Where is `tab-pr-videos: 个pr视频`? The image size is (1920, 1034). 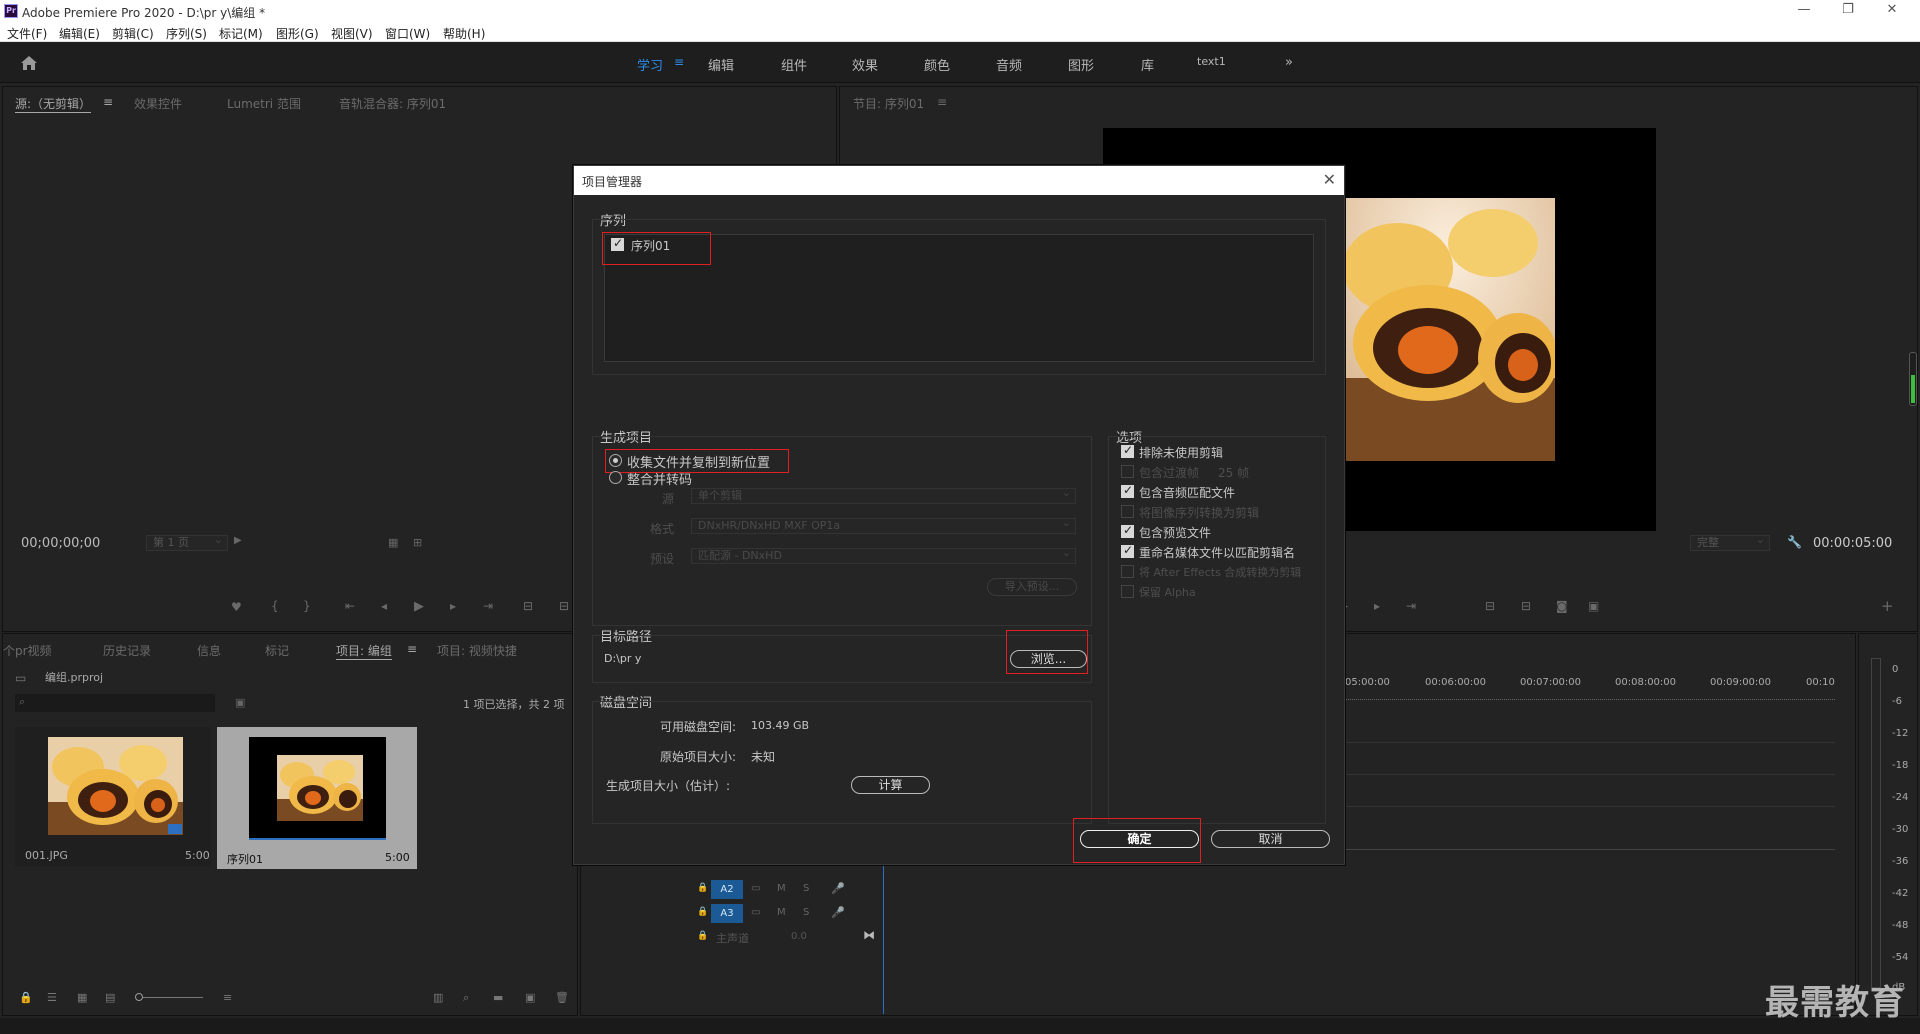
tab-pr-videos: 个pr视频 is located at coordinates (27, 650).